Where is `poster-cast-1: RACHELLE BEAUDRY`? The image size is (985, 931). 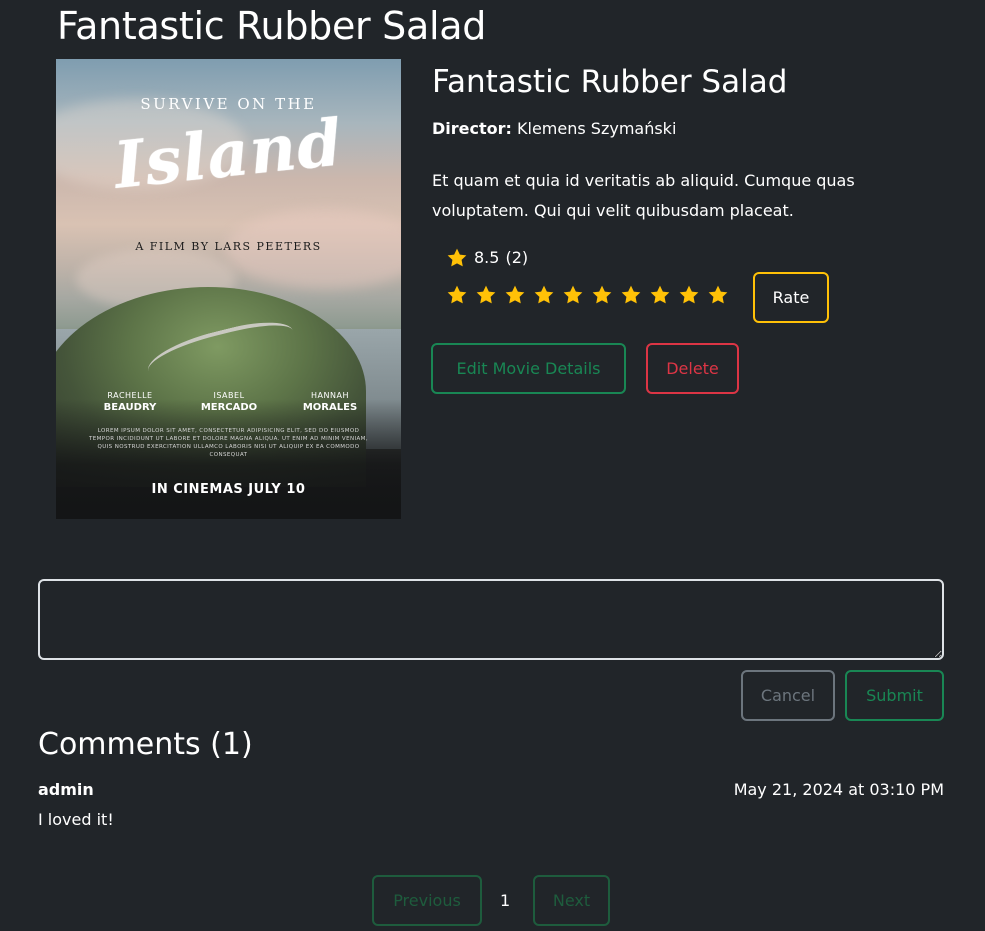 poster-cast-1: RACHELLE BEAUDRY is located at coordinates (130, 402).